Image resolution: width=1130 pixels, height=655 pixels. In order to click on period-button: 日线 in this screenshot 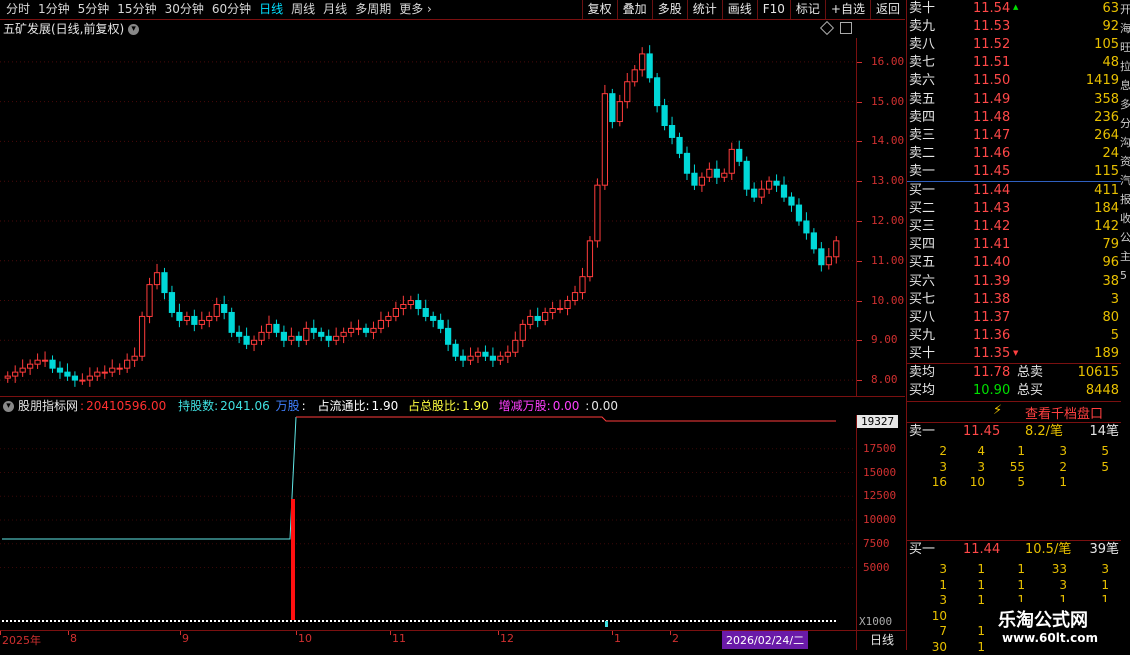, I will do `click(881, 640)`.